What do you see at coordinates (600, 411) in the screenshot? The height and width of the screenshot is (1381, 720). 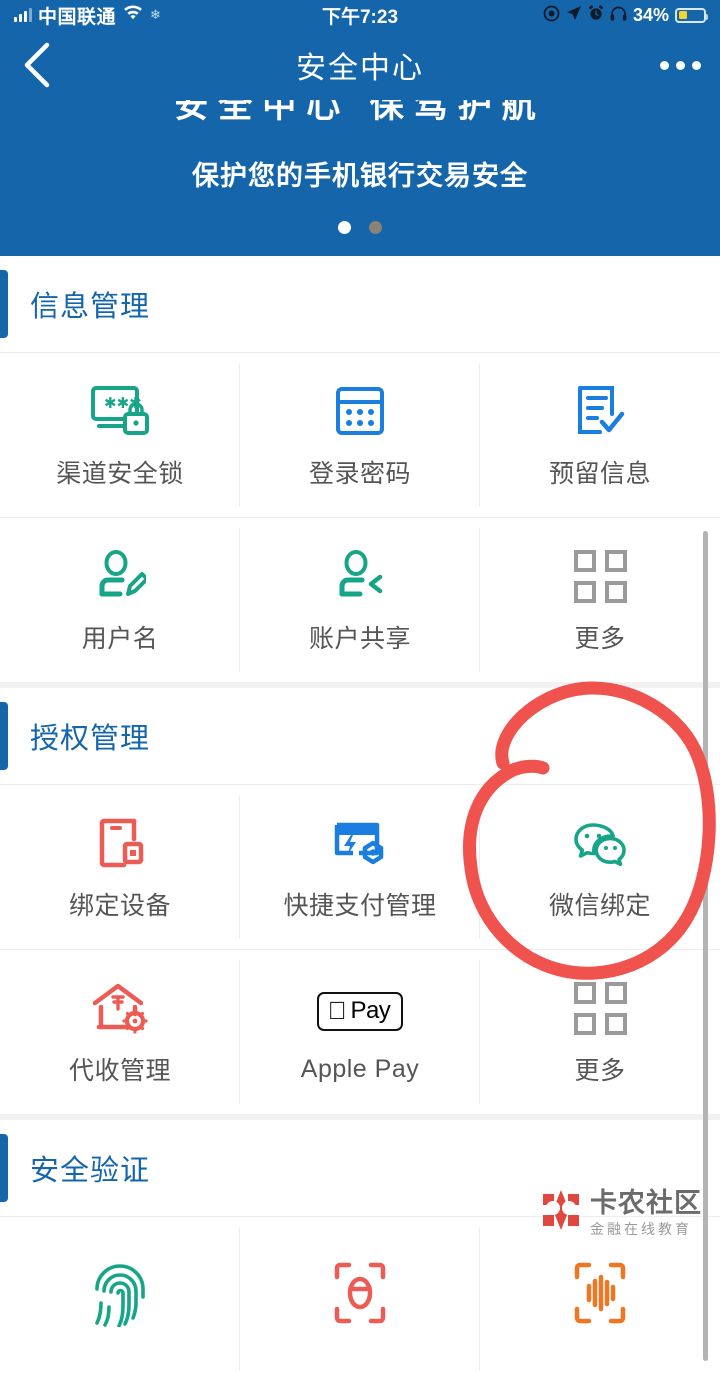 I see `document-check-icon` at bounding box center [600, 411].